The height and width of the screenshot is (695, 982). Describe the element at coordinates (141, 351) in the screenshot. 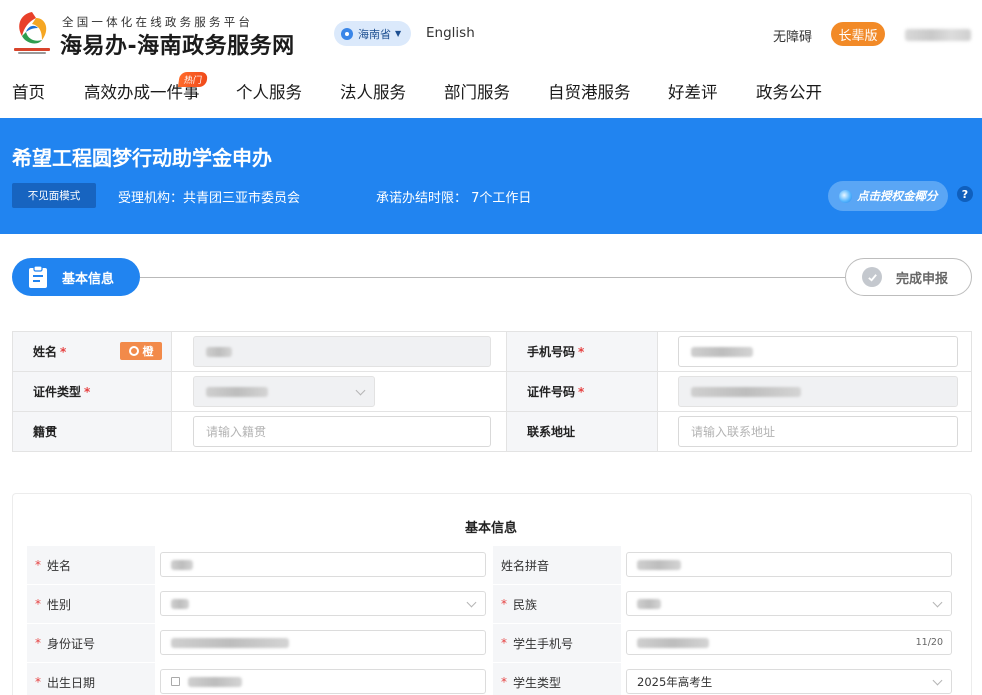

I see `orange-app-tag: 橙` at that location.